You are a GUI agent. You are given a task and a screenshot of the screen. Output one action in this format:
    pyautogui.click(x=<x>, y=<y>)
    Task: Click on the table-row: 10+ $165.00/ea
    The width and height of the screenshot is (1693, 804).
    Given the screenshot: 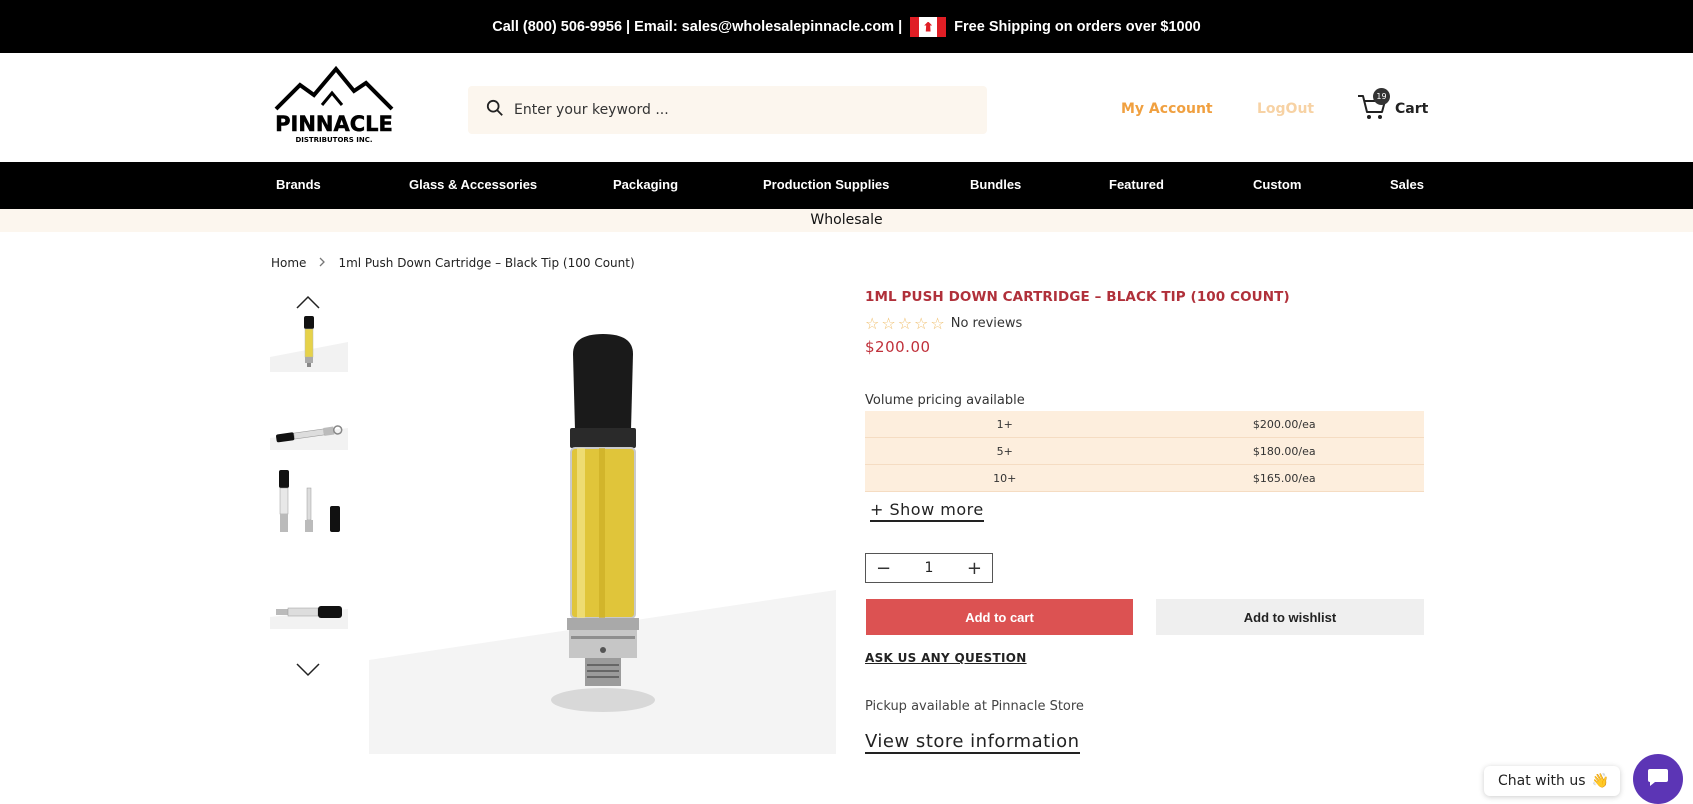 What is the action you would take?
    pyautogui.click(x=1144, y=478)
    